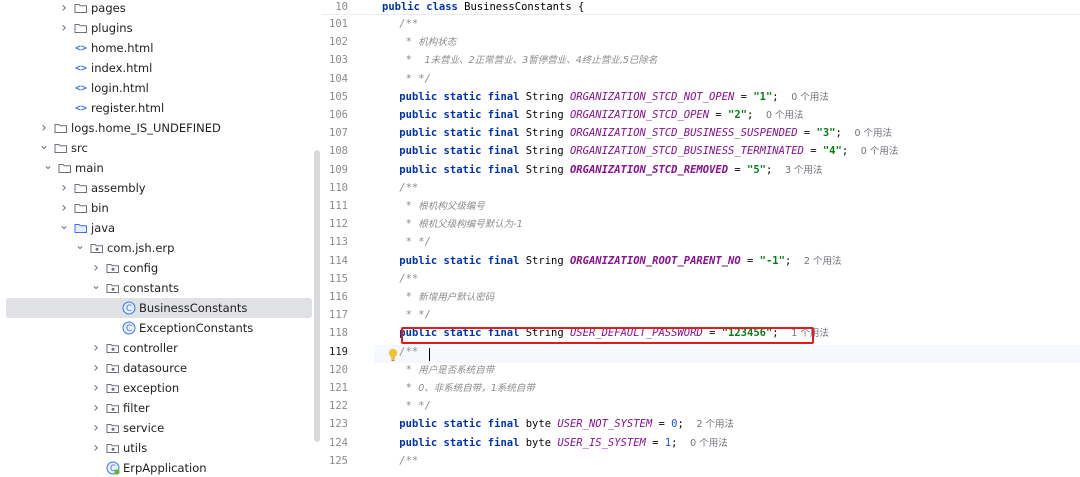 The height and width of the screenshot is (477, 1080). I want to click on tree-item-label: ErpApplication, so click(165, 468).